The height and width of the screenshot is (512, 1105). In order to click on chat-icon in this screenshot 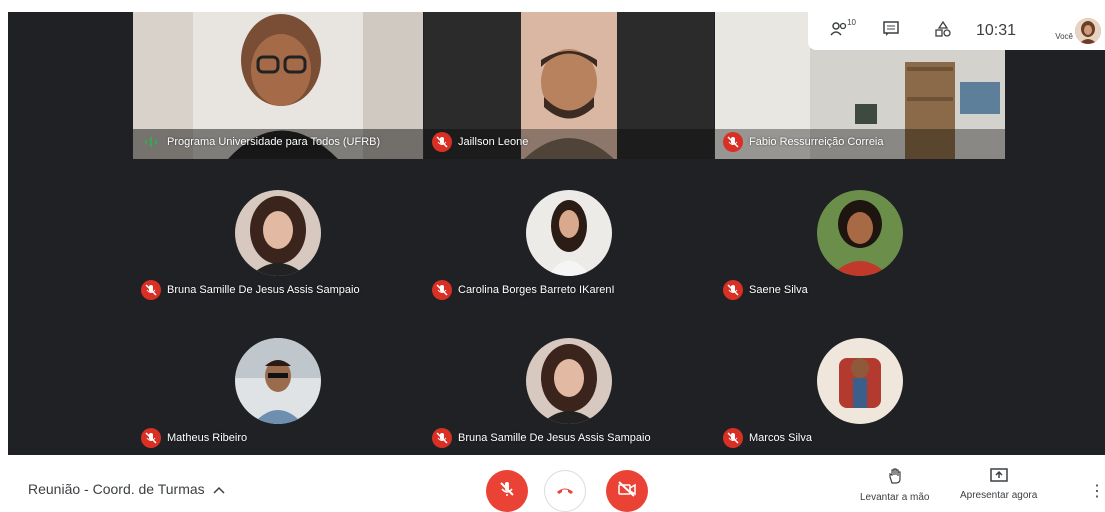, I will do `click(891, 31)`.